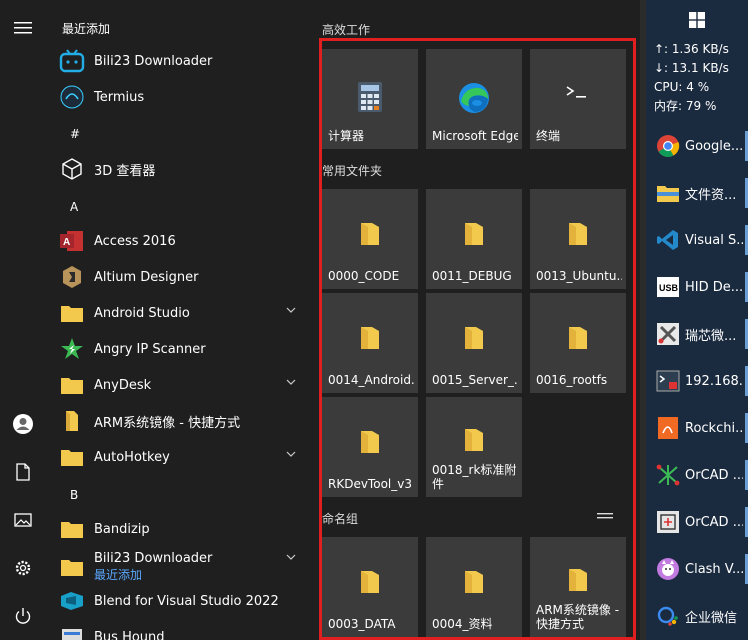  I want to click on windows-start-icon, so click(697, 20).